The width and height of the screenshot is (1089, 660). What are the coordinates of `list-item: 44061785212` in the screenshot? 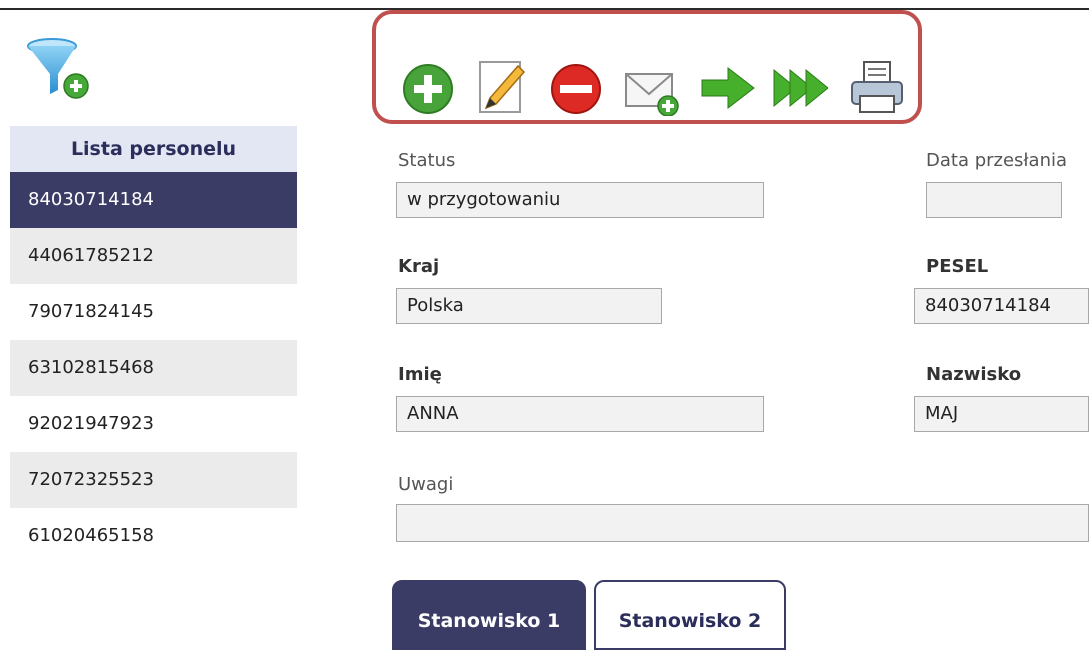 It's located at (153, 256).